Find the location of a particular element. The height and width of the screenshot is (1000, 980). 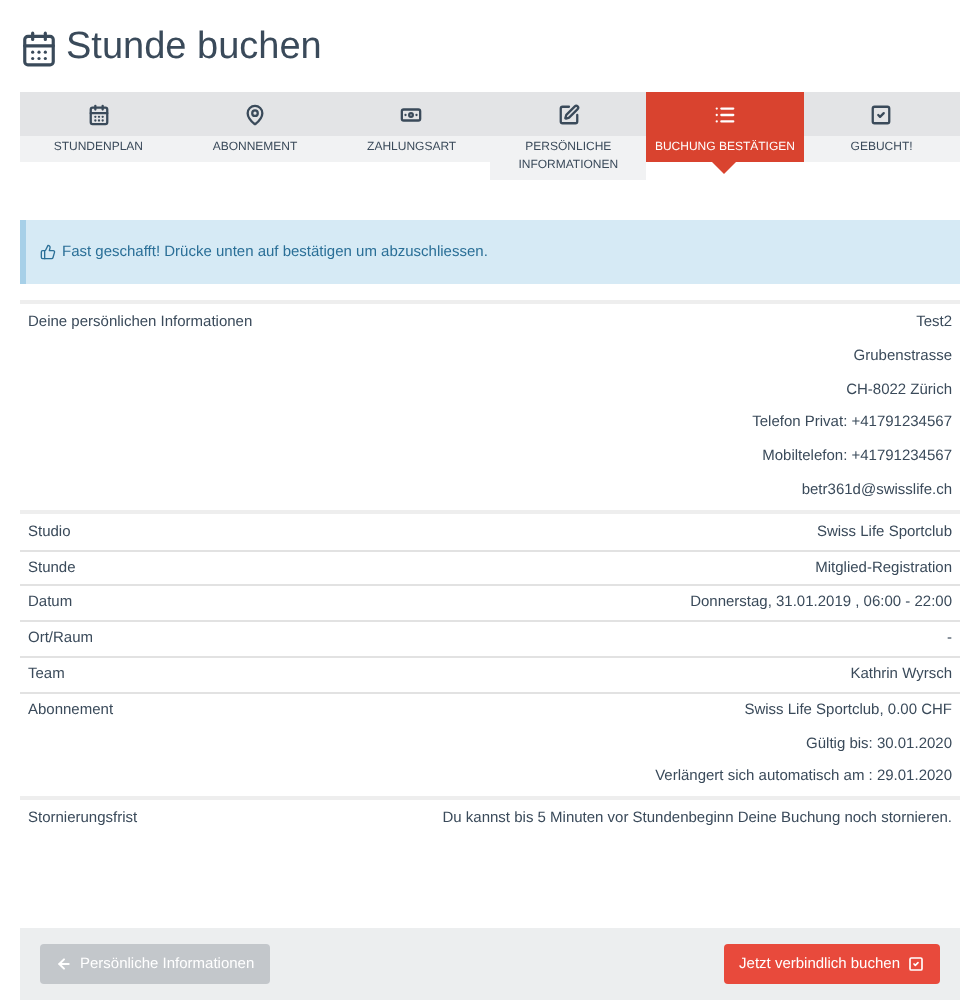

list-icon is located at coordinates (724, 114).